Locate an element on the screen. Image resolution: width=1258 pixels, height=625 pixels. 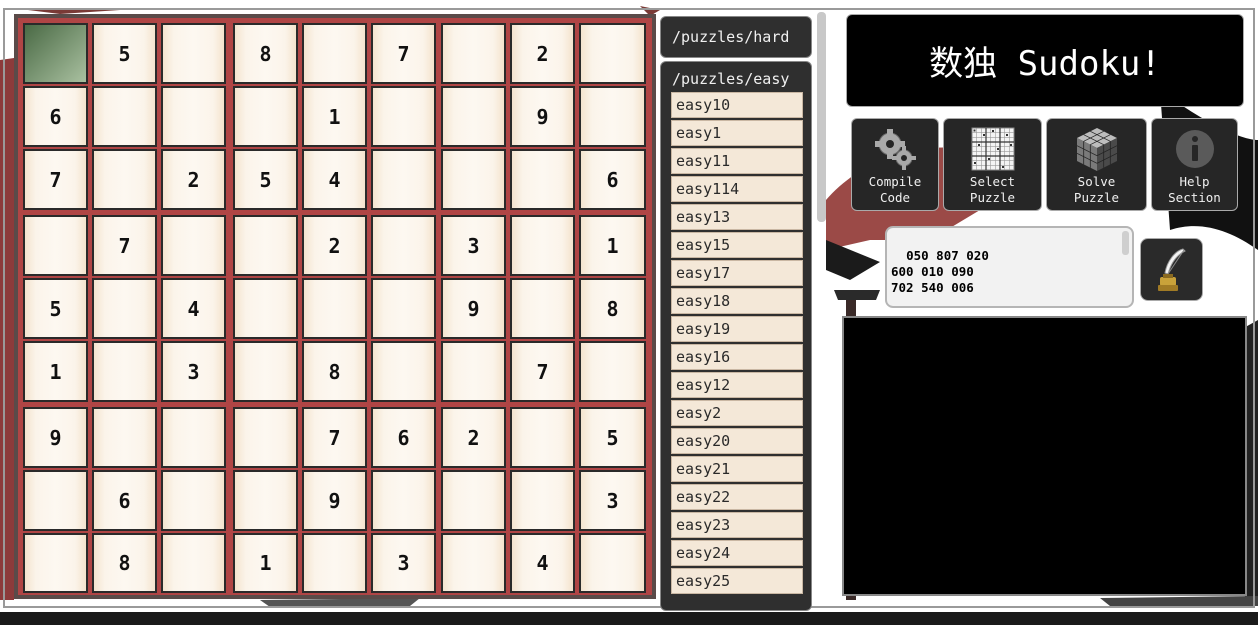
sudoku-cell-r3-c9: 6 is located at coordinates (612, 179).